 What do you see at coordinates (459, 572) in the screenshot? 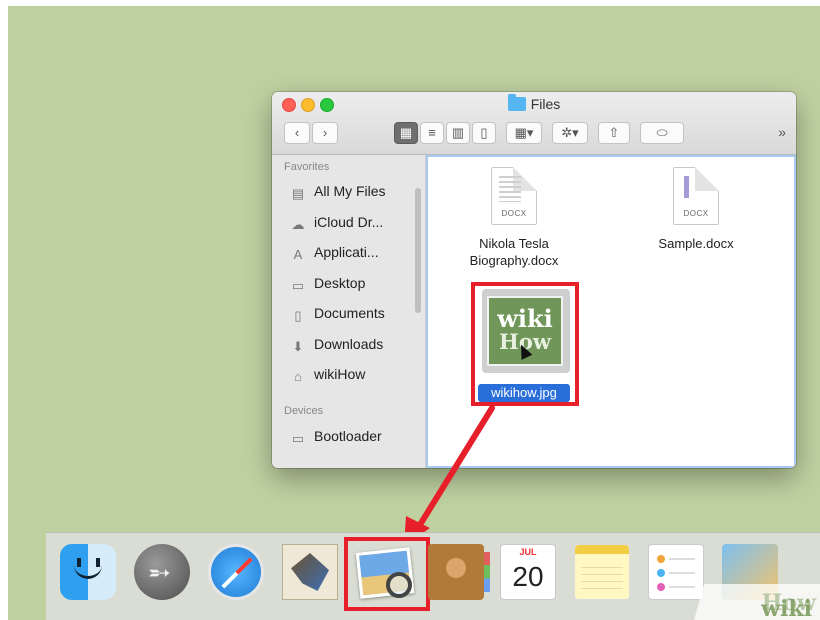
I see `contacts-icon` at bounding box center [459, 572].